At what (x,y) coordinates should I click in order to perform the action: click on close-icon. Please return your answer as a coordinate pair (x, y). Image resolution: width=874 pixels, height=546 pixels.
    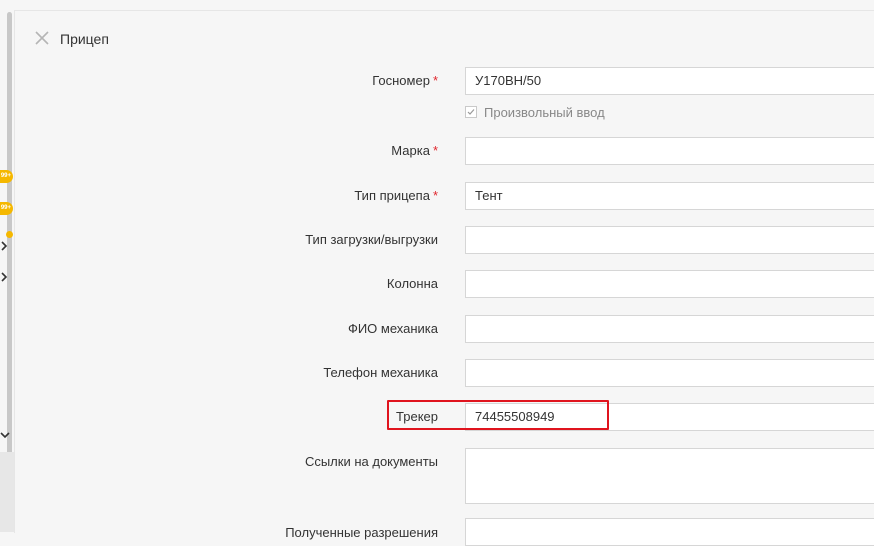
    Looking at the image, I should click on (42, 38).